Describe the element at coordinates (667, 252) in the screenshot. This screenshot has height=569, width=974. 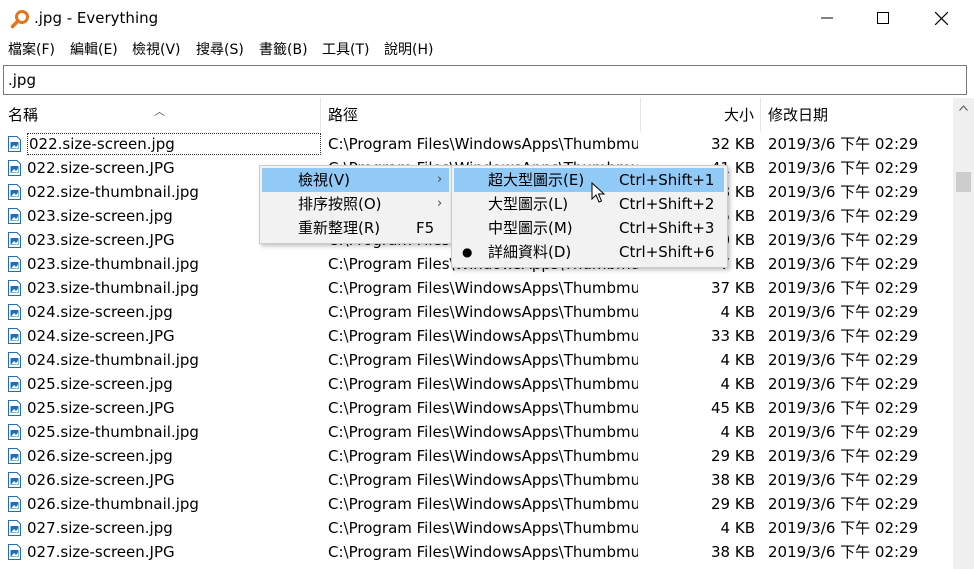
I see `menu-item-shortcut: Ctrl+Shift+6` at that location.